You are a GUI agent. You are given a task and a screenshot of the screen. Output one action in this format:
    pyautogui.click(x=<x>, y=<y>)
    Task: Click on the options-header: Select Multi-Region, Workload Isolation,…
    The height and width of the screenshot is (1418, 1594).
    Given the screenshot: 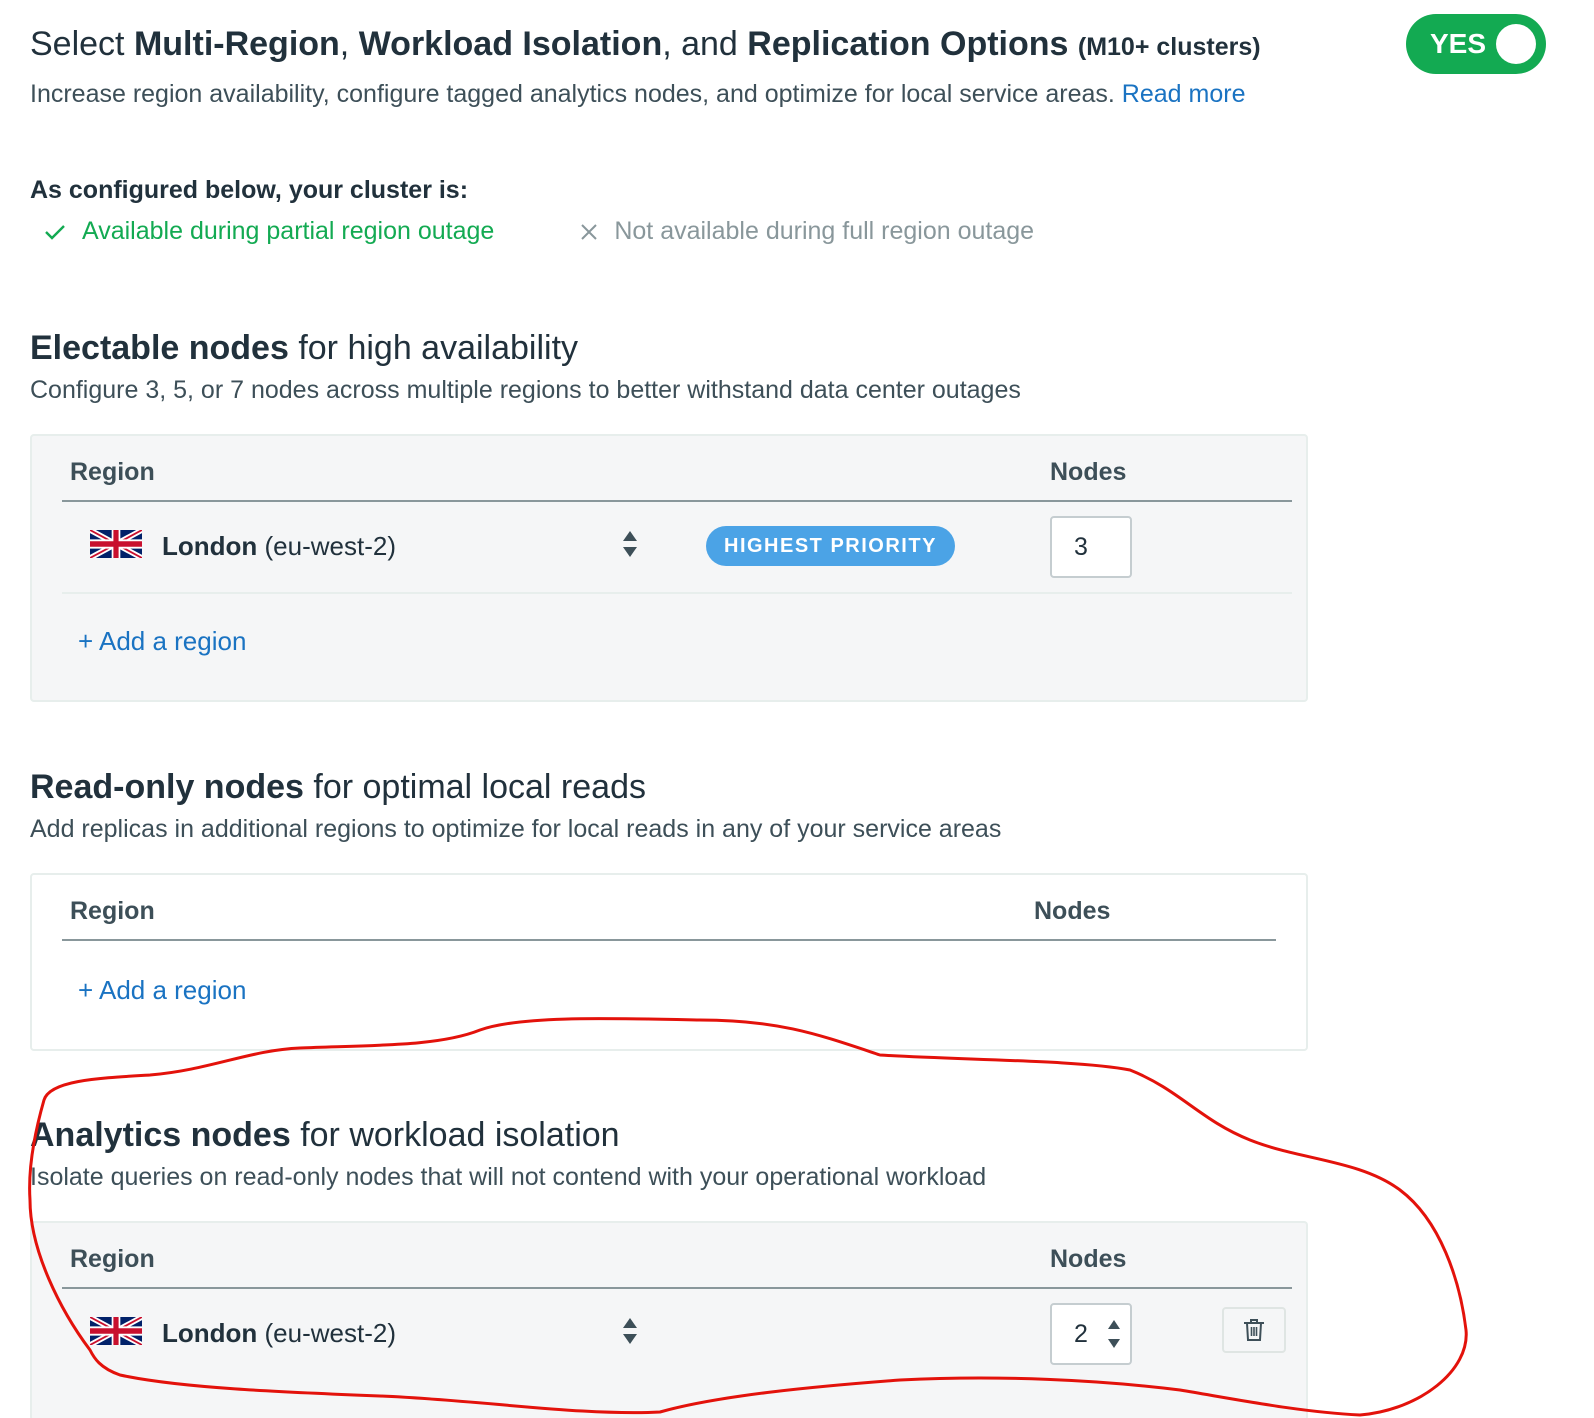 What is the action you would take?
    pyautogui.click(x=695, y=66)
    